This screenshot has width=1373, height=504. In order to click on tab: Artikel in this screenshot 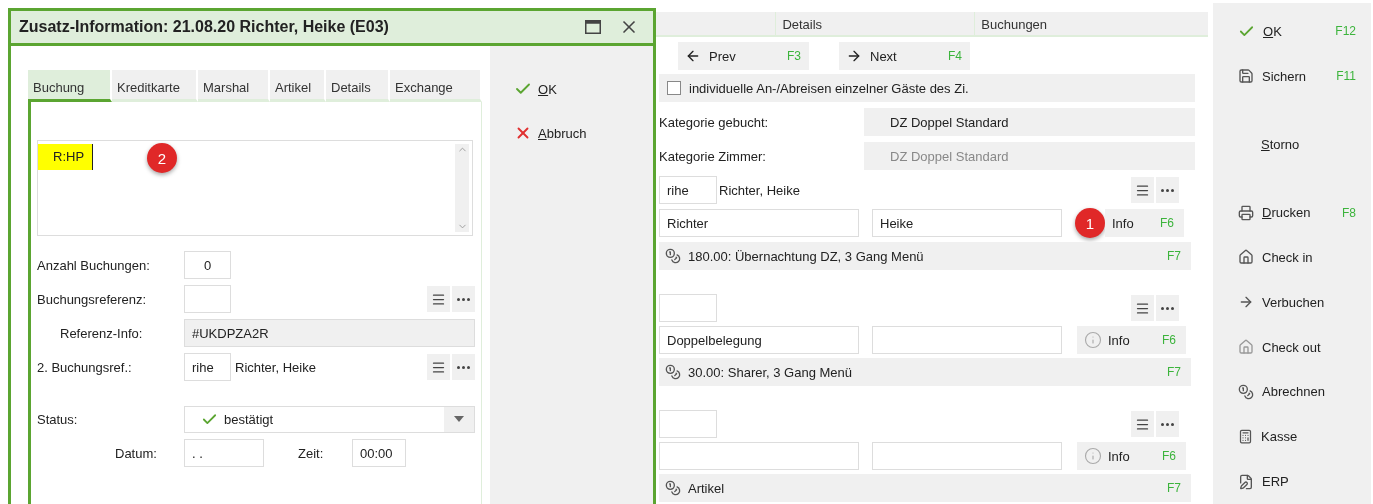, I will do `click(298, 86)`.